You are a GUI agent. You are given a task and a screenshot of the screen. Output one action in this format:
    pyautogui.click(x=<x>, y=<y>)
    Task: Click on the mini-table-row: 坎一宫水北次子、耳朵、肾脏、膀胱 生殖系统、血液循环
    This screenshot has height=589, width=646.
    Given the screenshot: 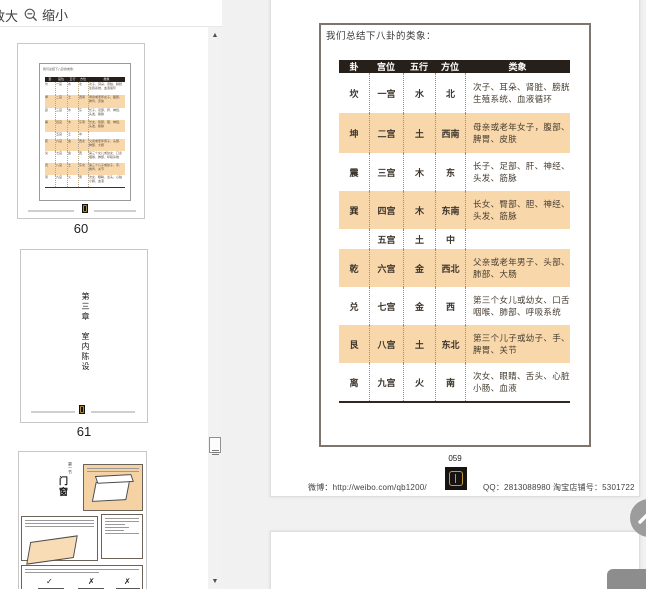 What is the action you would take?
    pyautogui.click(x=85, y=88)
    